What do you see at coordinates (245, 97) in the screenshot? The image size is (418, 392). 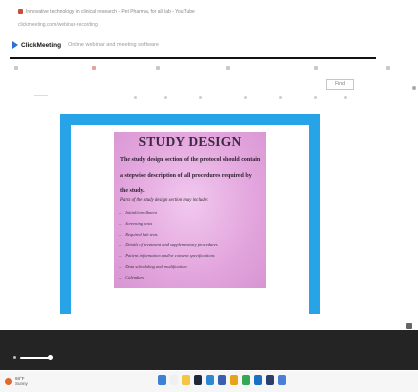 I see `rotate-icon` at bounding box center [245, 97].